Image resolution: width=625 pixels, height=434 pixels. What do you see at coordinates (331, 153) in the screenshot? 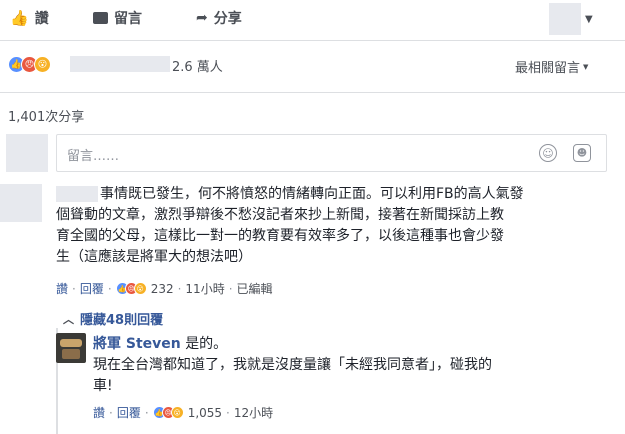
I see `comment-input: 留言…… ☺ ☻` at bounding box center [331, 153].